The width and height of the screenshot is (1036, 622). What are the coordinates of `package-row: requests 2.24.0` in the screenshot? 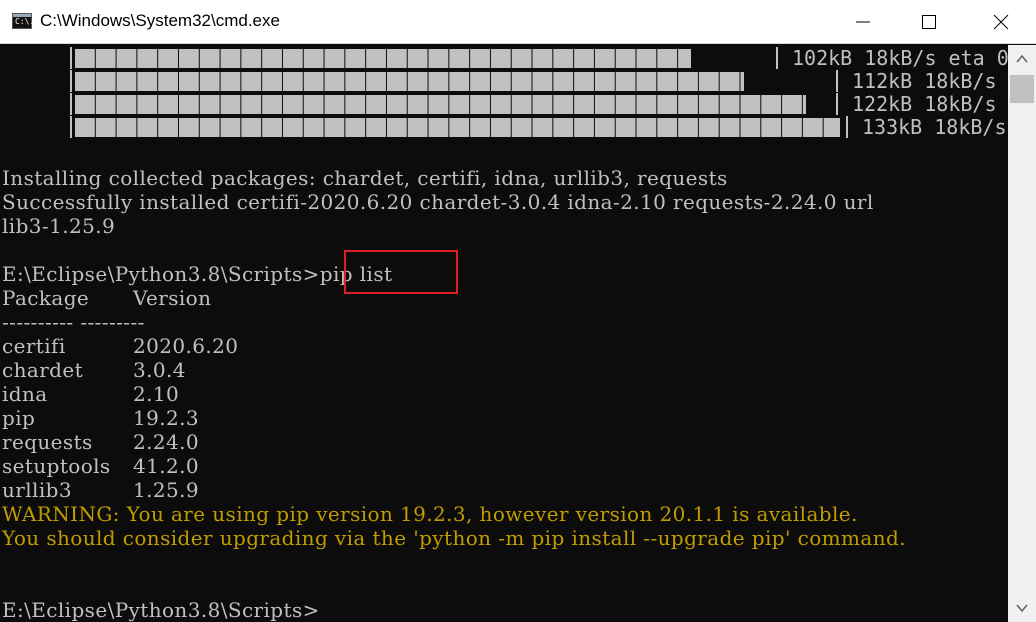 It's located at (100, 442).